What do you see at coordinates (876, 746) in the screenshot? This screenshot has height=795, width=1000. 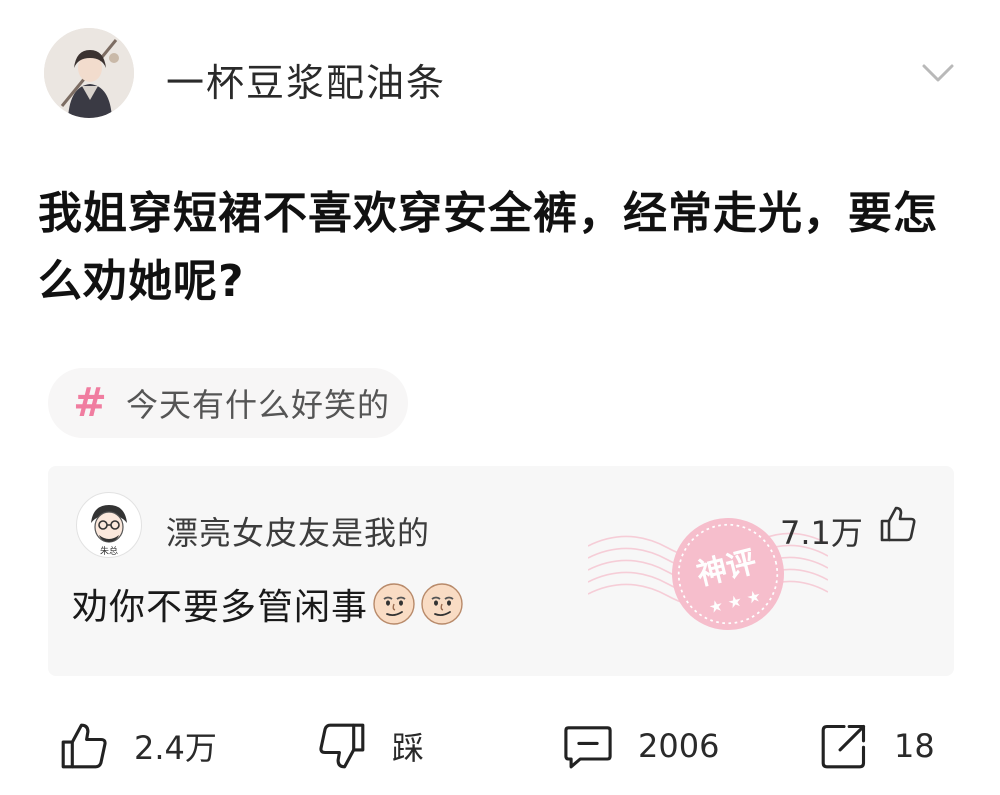 I see `share-button: 18` at bounding box center [876, 746].